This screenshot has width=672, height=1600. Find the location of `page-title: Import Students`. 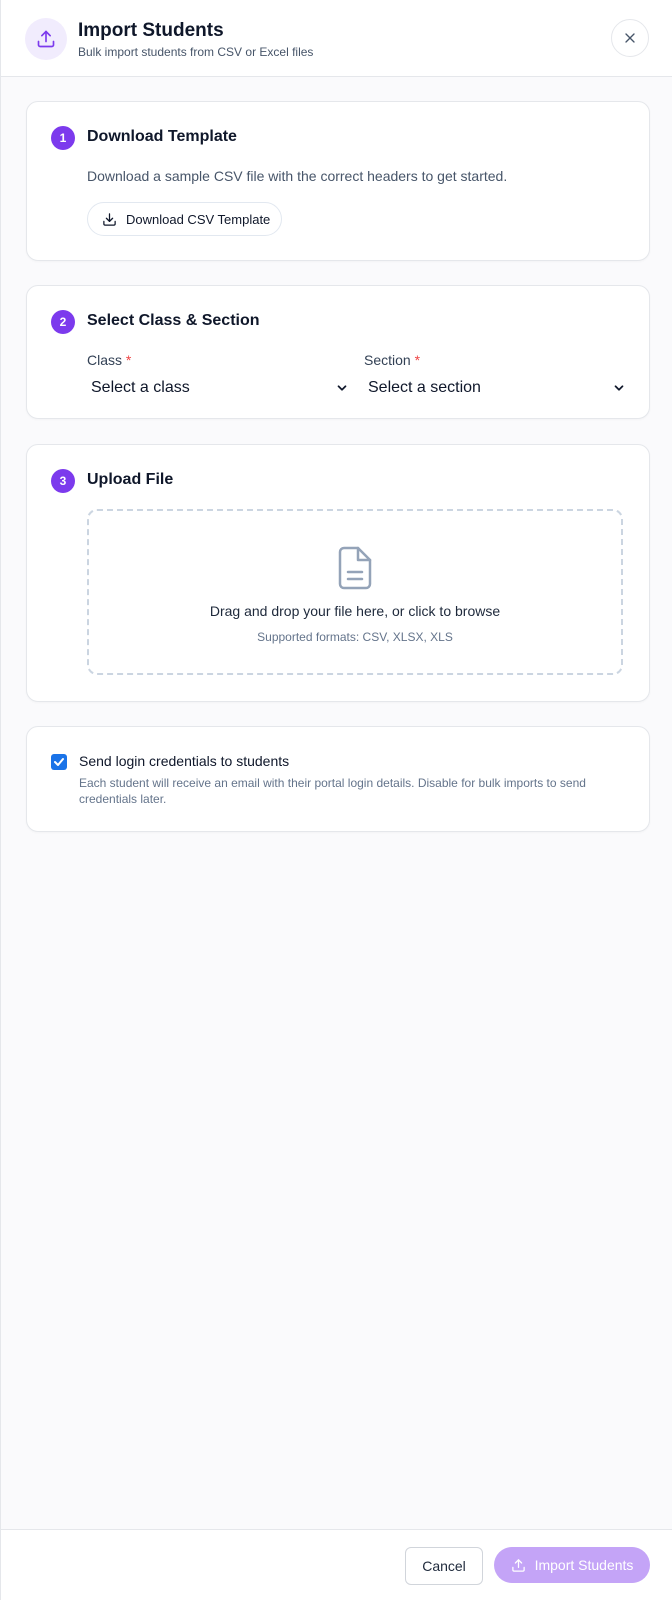

page-title: Import Students is located at coordinates (151, 30).